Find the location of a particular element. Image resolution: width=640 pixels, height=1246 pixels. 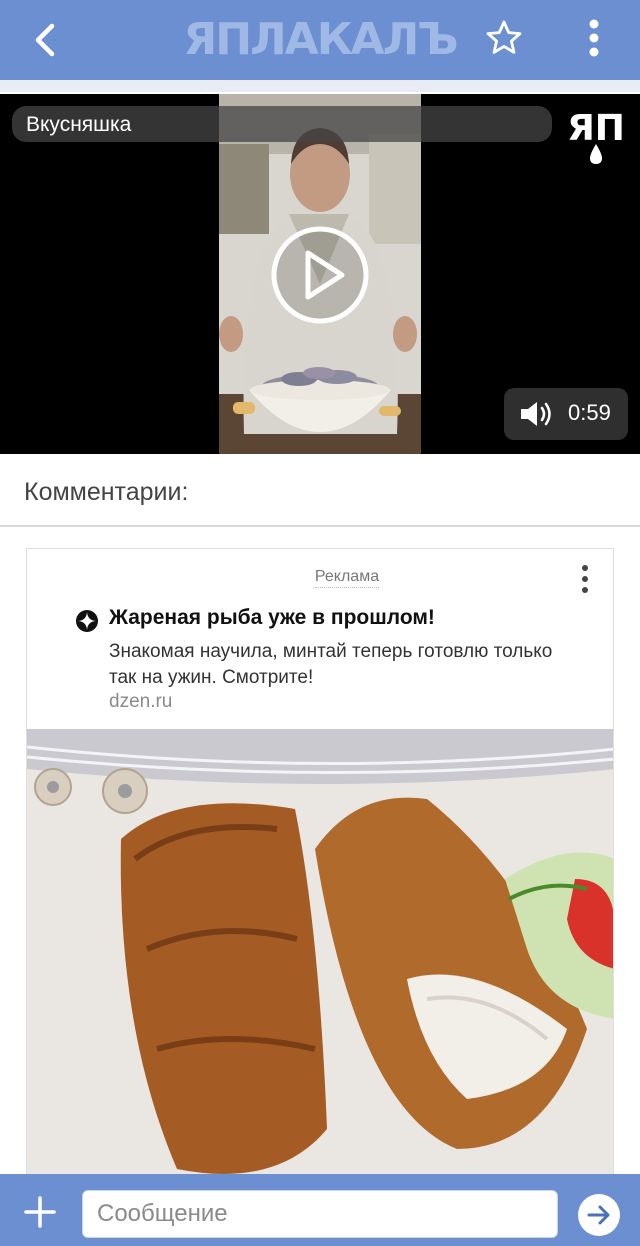

send-arrow-icon is located at coordinates (598, 1215).